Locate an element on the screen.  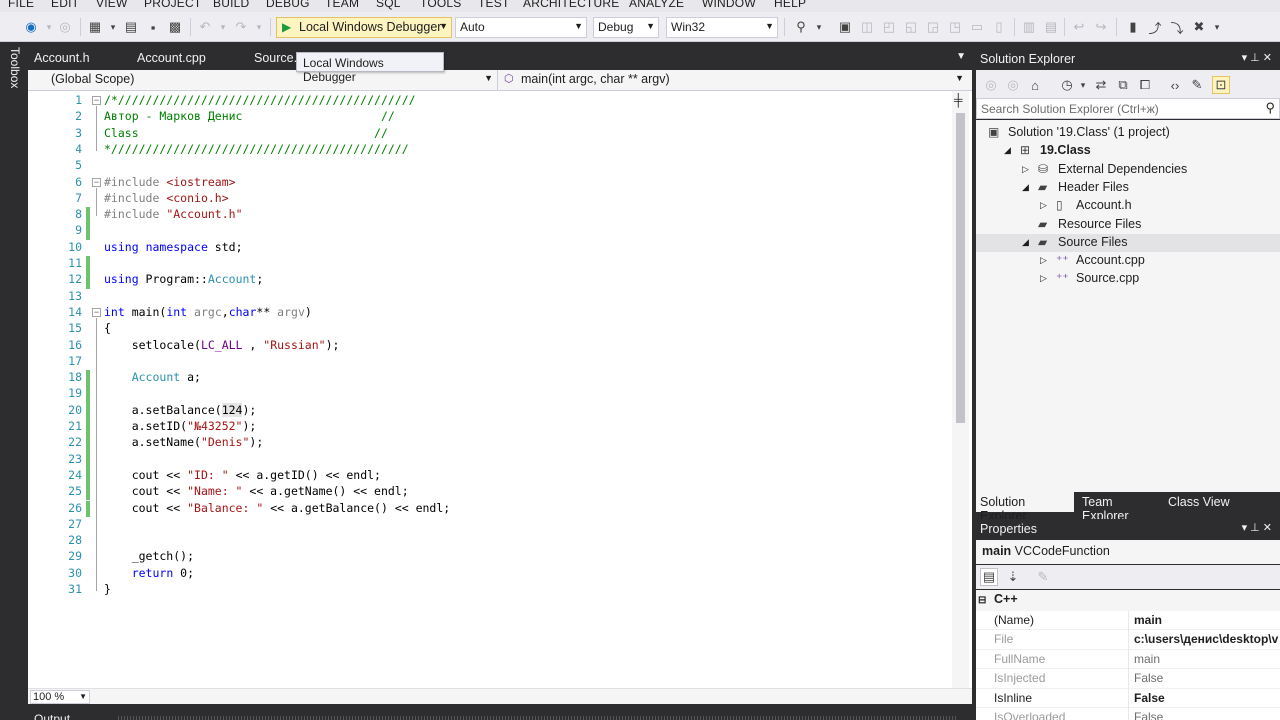
code-line: } is located at coordinates (107, 589).